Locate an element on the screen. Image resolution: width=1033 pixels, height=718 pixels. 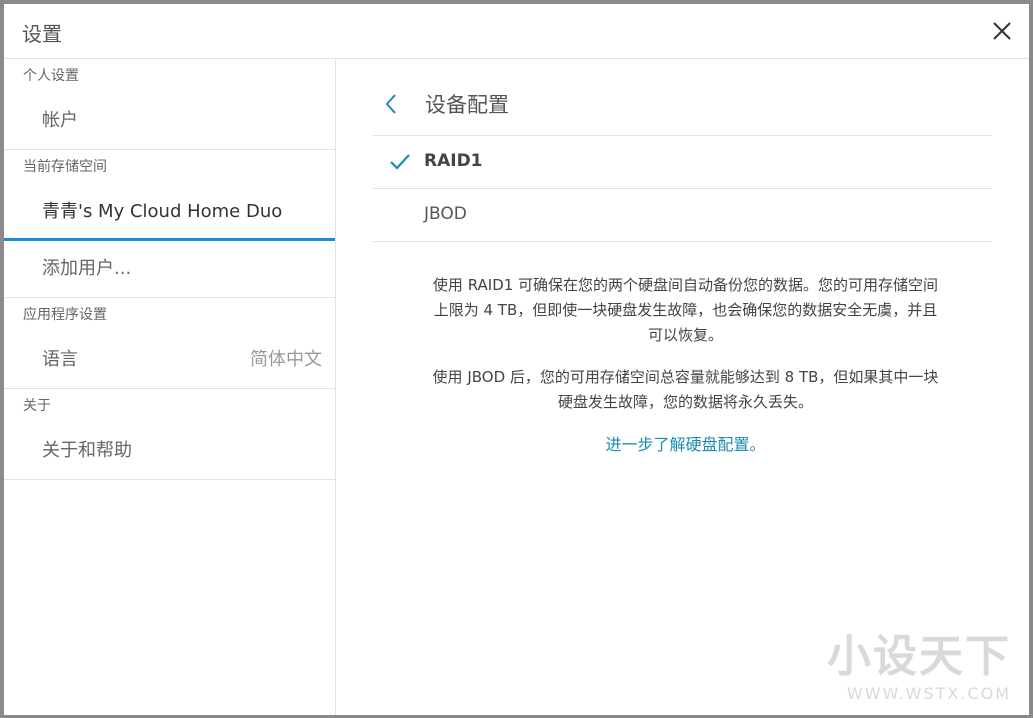
description-line: 可以恢复。 is located at coordinates (685, 335).